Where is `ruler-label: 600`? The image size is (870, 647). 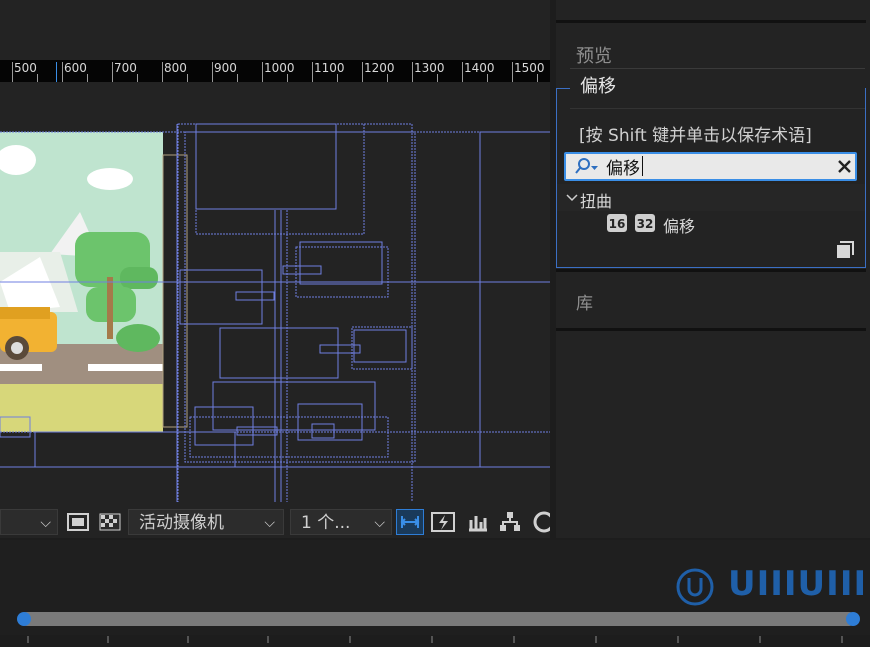 ruler-label: 600 is located at coordinates (75, 68).